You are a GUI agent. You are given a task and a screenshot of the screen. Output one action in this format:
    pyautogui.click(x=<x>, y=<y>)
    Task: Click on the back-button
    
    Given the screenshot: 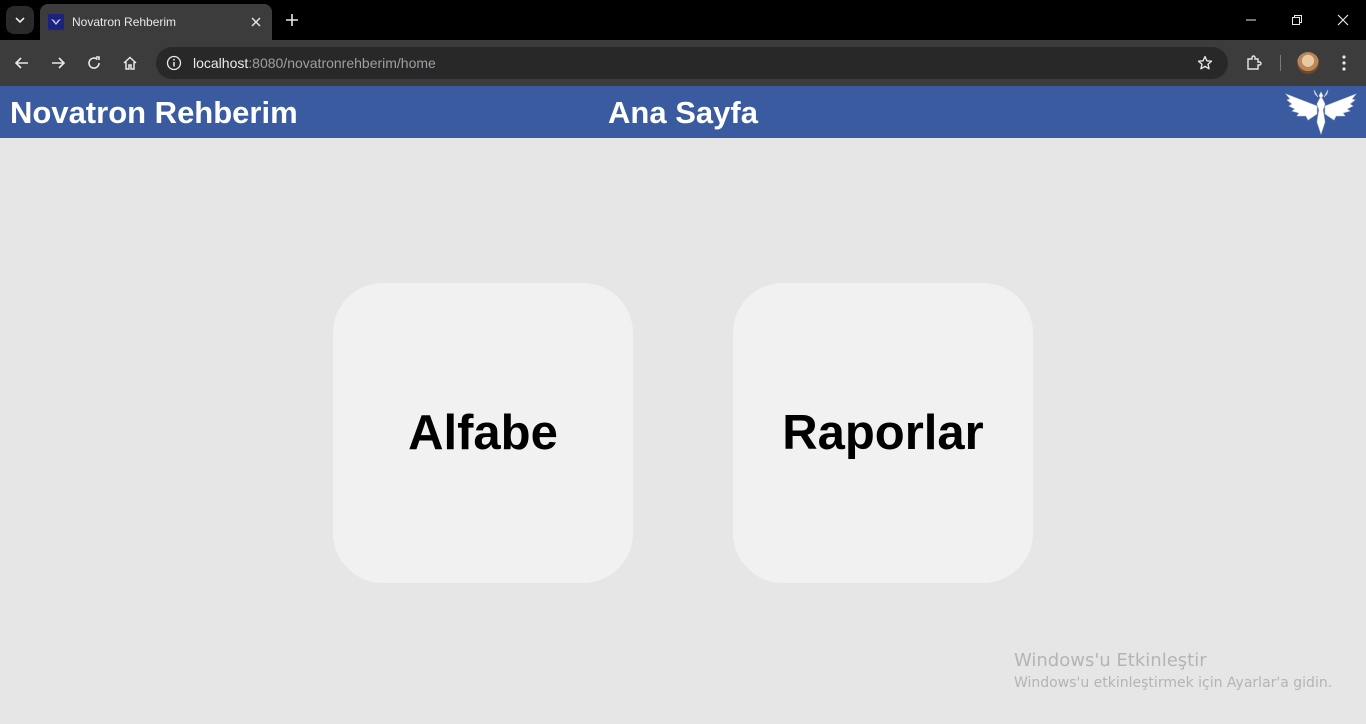 What is the action you would take?
    pyautogui.click(x=22, y=63)
    